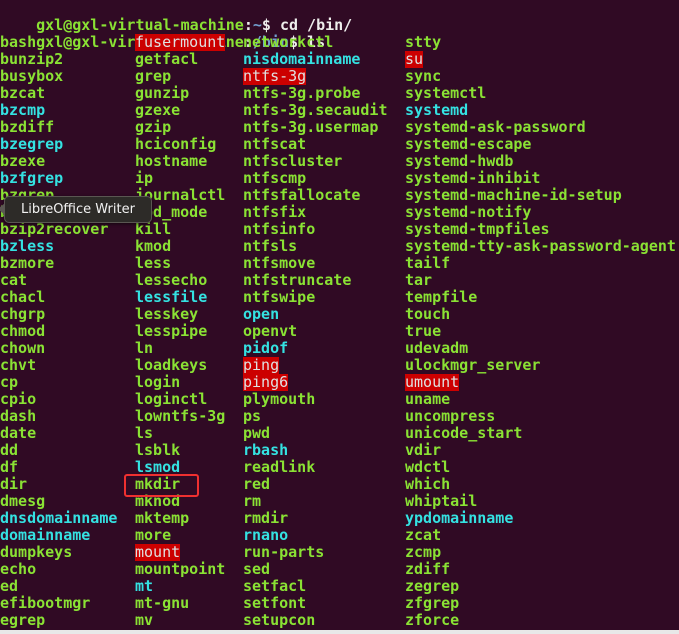  I want to click on file-entry: bzless, so click(27, 246).